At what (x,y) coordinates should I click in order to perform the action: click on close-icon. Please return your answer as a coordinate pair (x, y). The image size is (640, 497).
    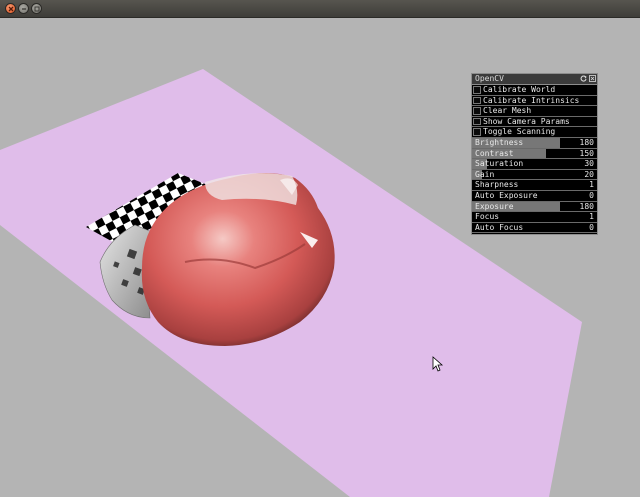
    Looking at the image, I should click on (11, 9).